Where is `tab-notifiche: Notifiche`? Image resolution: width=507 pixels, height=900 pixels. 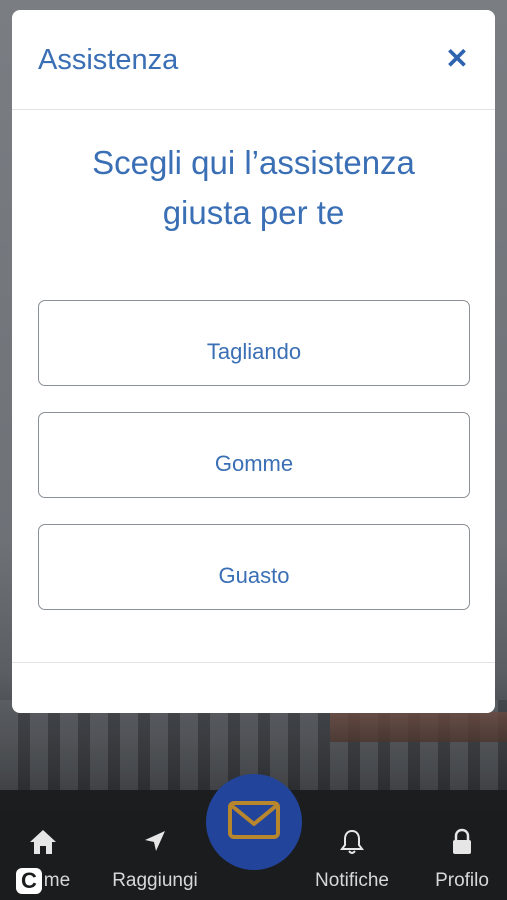 tab-notifiche: Notifiche is located at coordinates (352, 855).